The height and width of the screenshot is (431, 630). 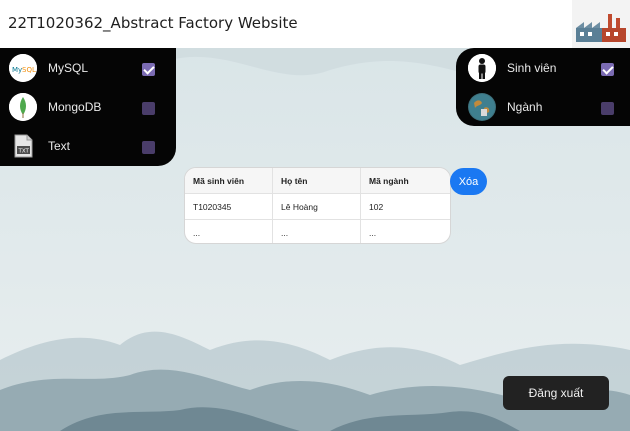 I want to click on entity-label: Ngành, so click(x=525, y=107).